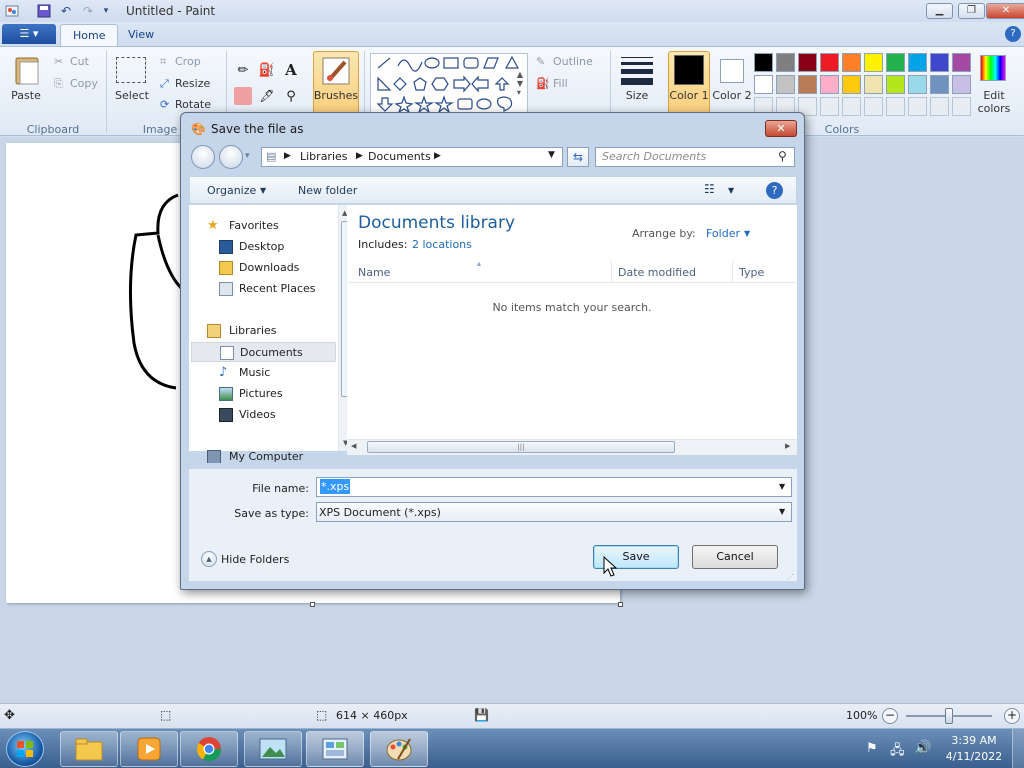  Describe the element at coordinates (262, 247) in the screenshot. I see `nav-desktop: Desktop` at that location.